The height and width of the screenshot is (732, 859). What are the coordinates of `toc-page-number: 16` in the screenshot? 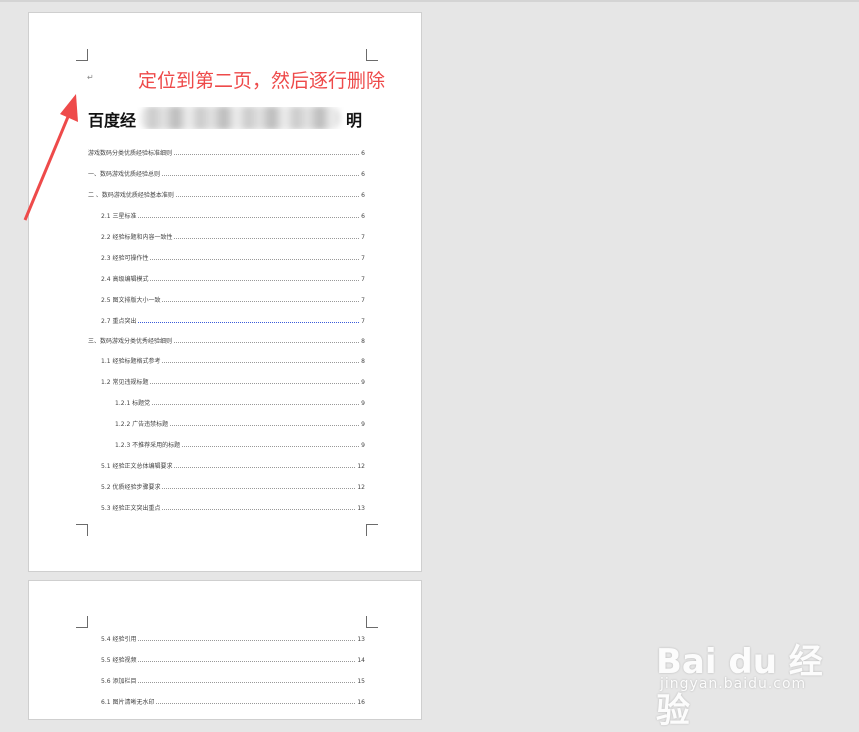 It's located at (361, 702).